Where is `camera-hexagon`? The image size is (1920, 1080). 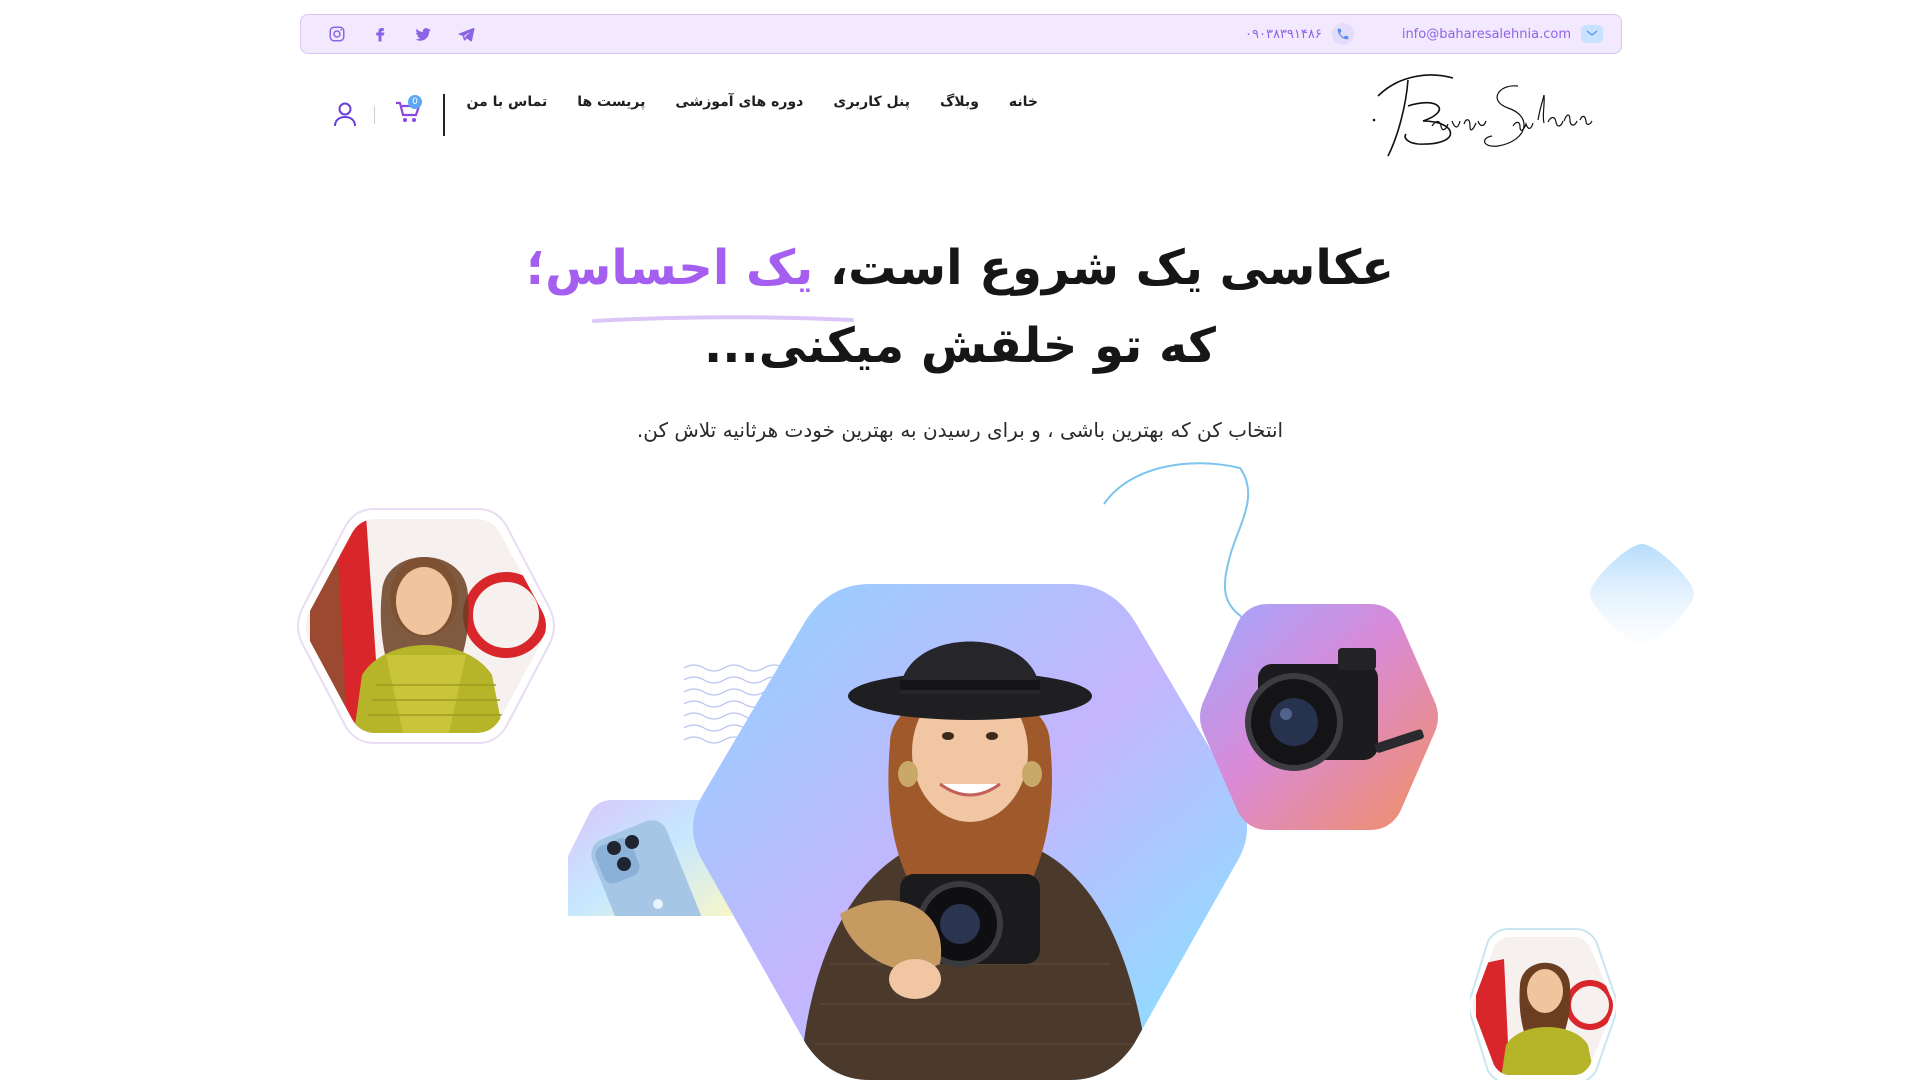 camera-hexagon is located at coordinates (1319, 717).